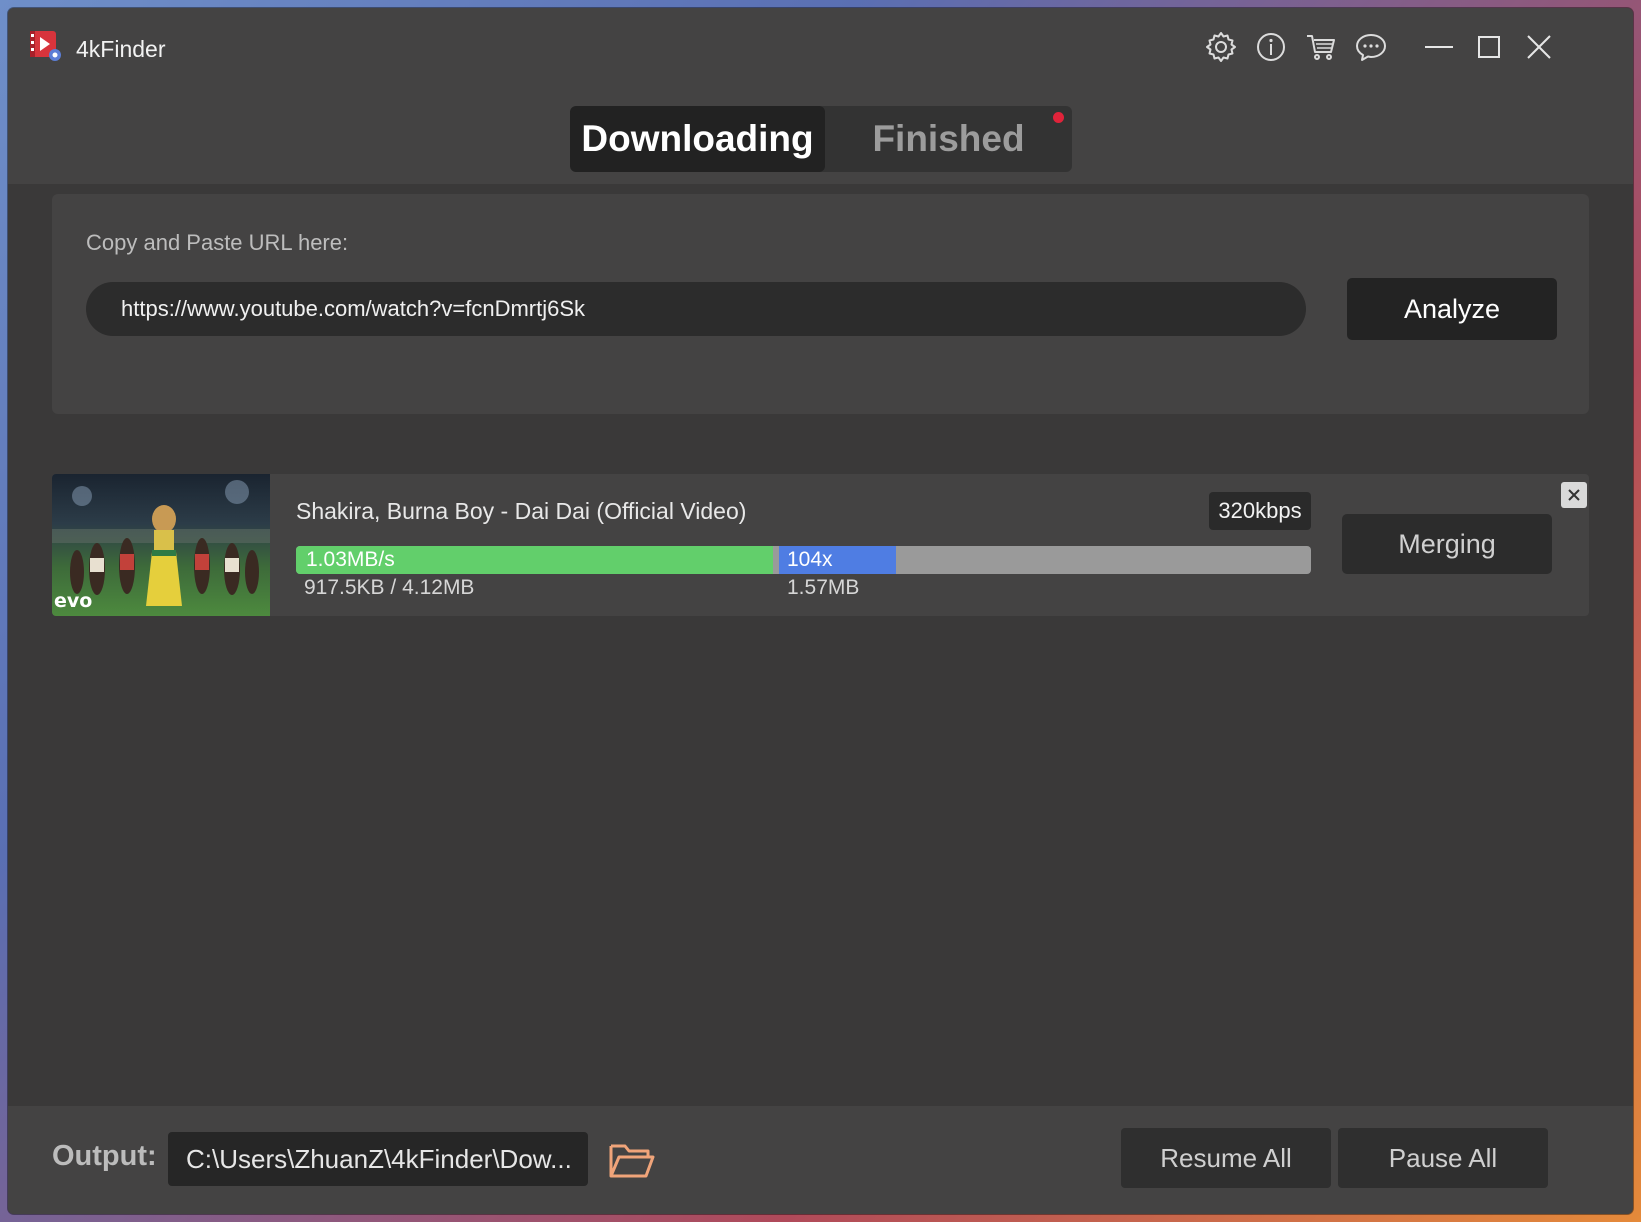 The image size is (1641, 1222). What do you see at coordinates (73, 601) in the screenshot?
I see `thumbnail-watermark: evo` at bounding box center [73, 601].